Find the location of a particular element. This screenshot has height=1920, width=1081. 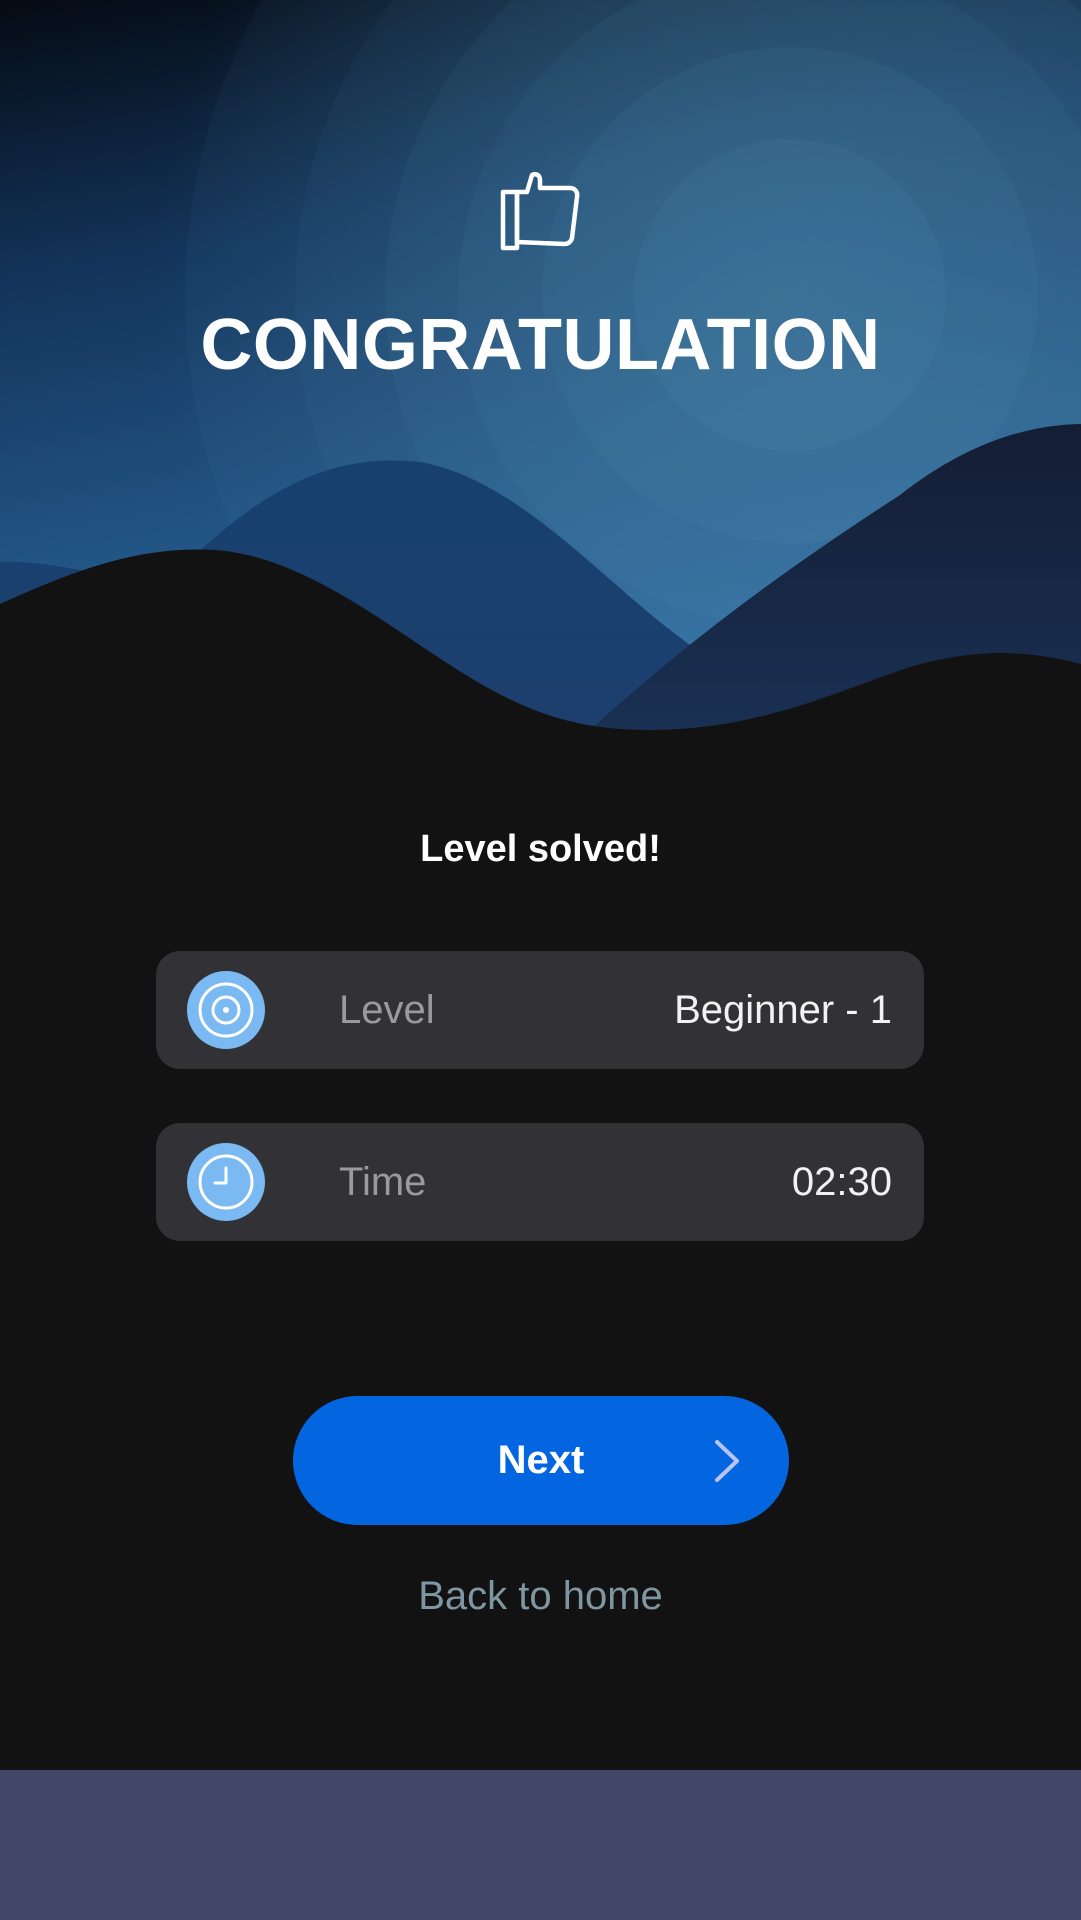

clock-icon is located at coordinates (226, 1182).